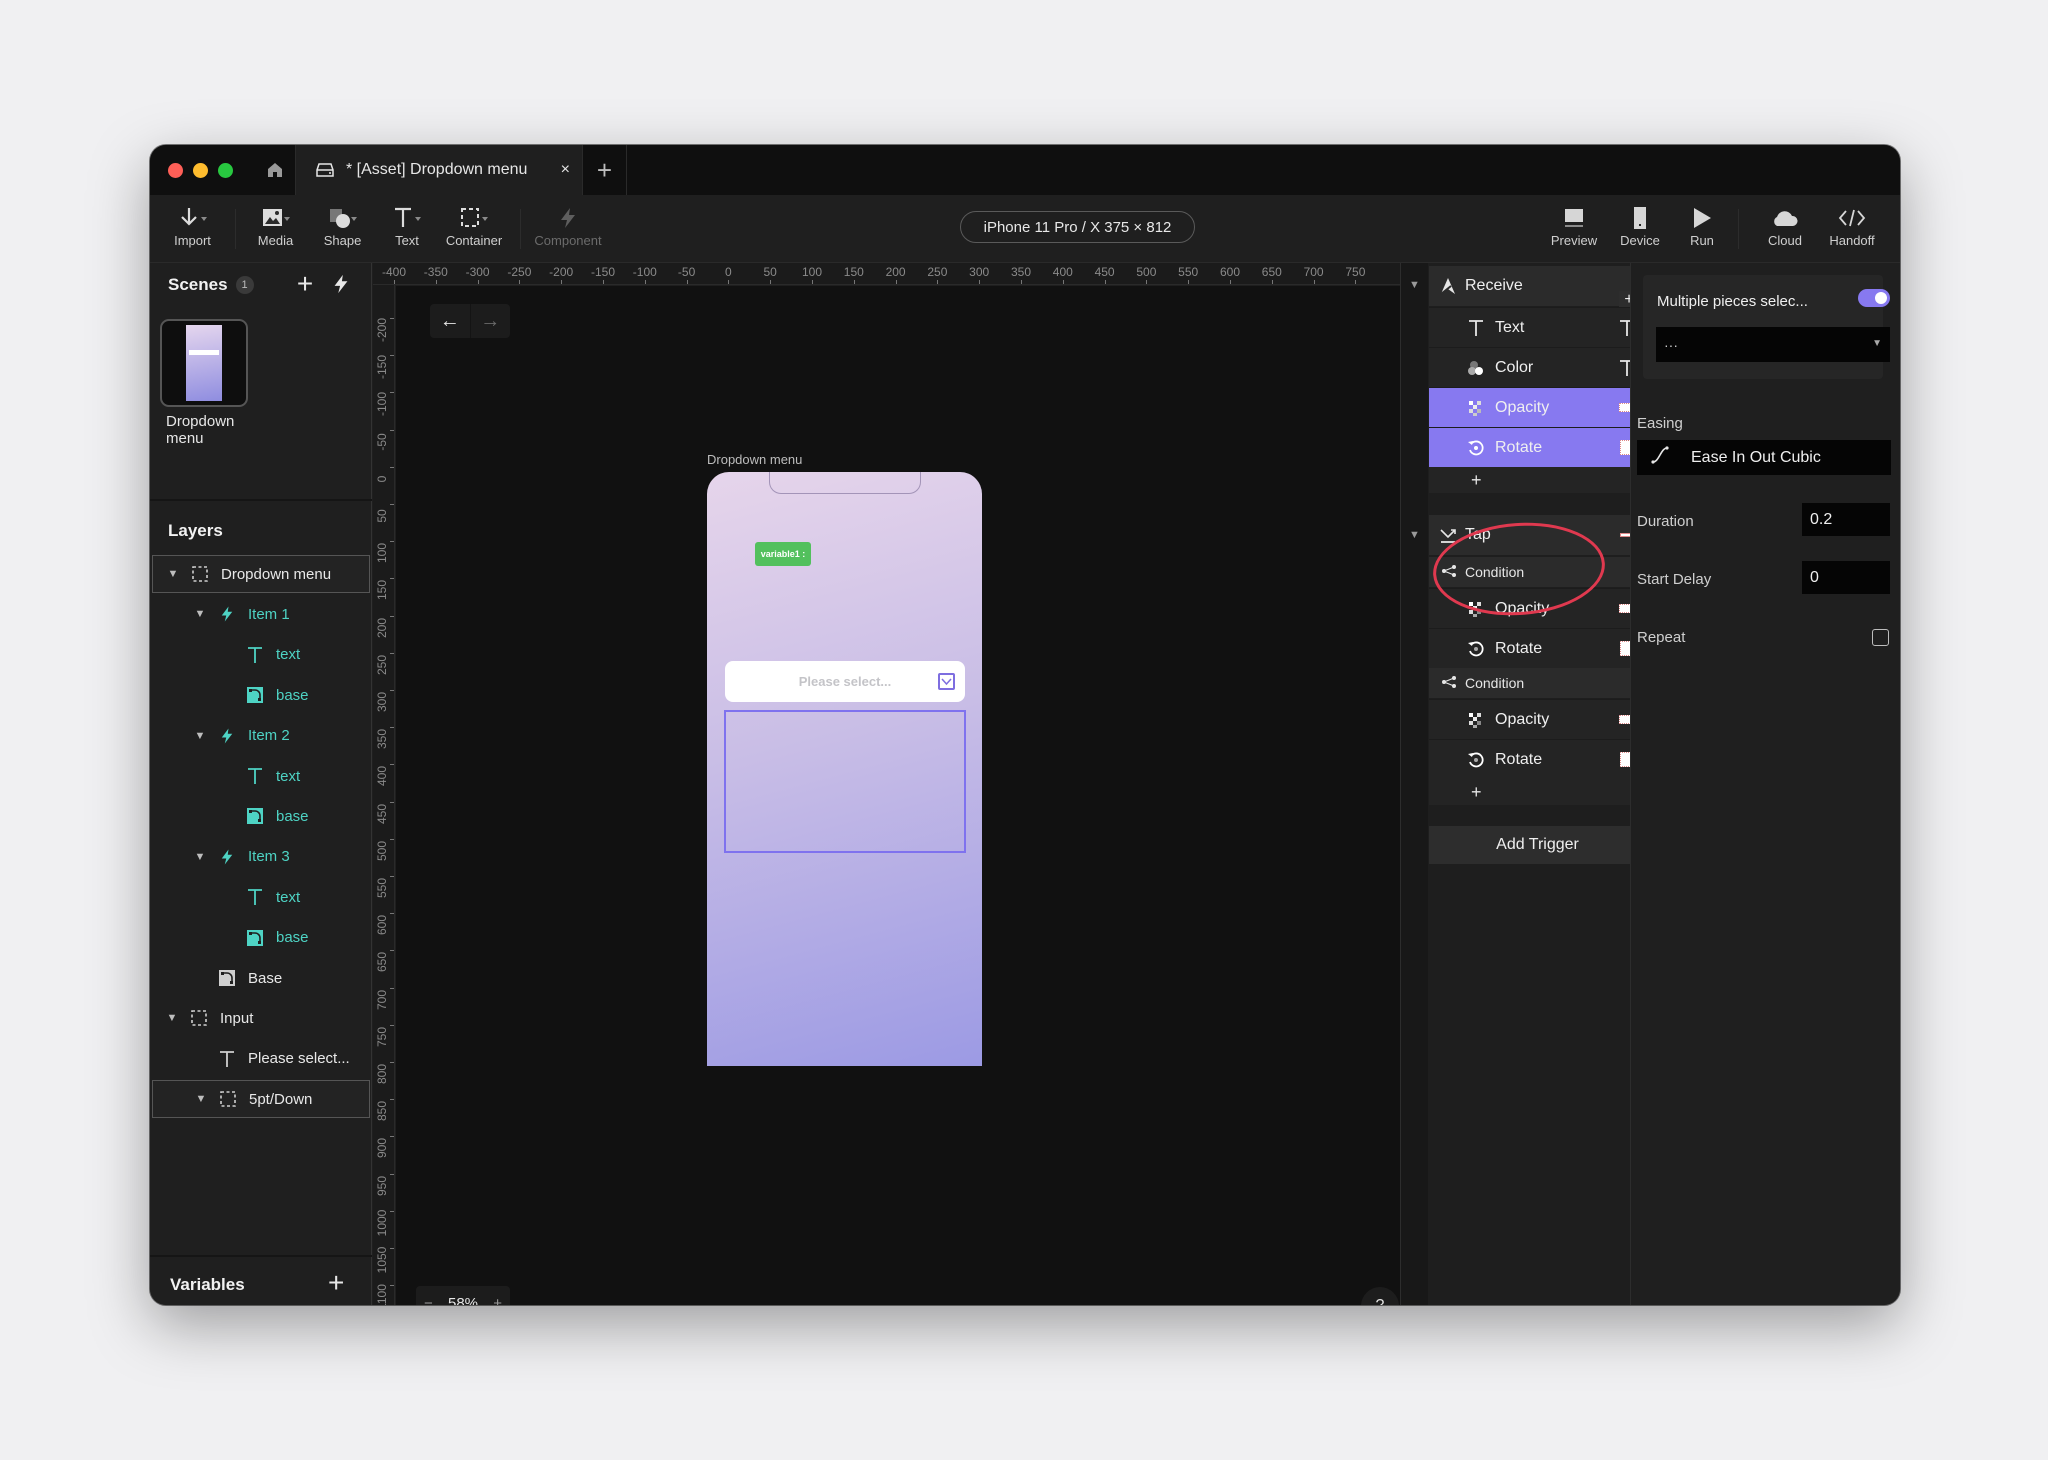 This screenshot has height=1460, width=2048. I want to click on close-window-button, so click(175, 170).